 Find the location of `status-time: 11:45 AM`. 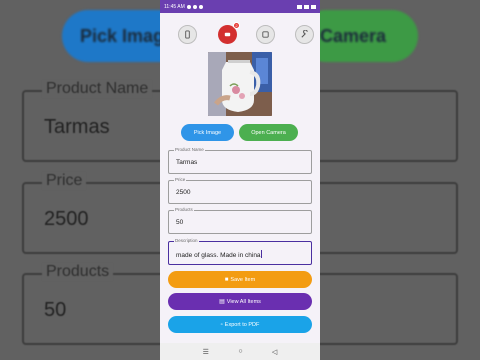

status-time: 11:45 AM is located at coordinates (174, 6).